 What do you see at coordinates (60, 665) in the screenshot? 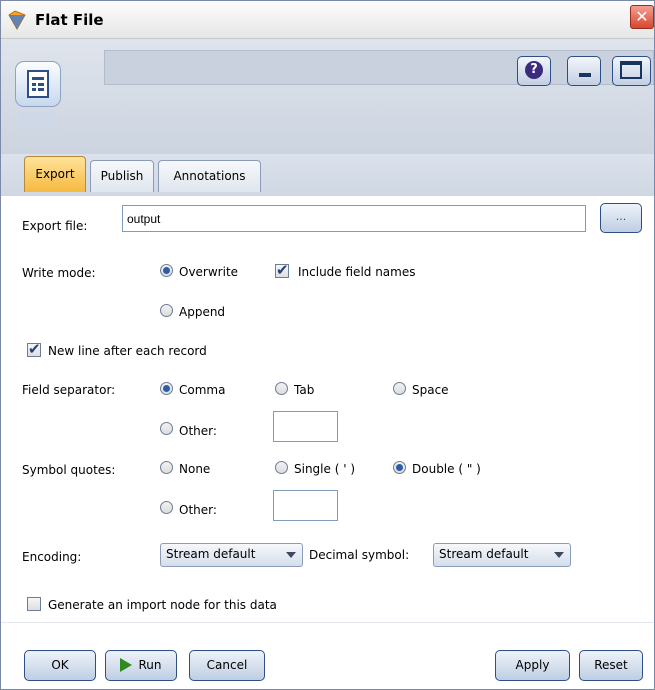
I see `ok-button: OK` at bounding box center [60, 665].